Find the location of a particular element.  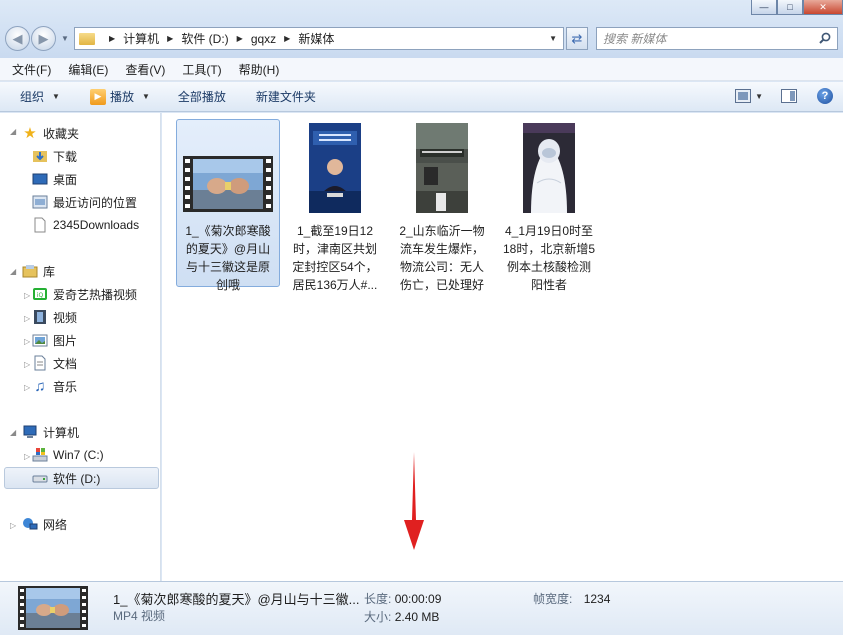

sidebar-item-label: 软件 (D:) is located at coordinates (77, 478).